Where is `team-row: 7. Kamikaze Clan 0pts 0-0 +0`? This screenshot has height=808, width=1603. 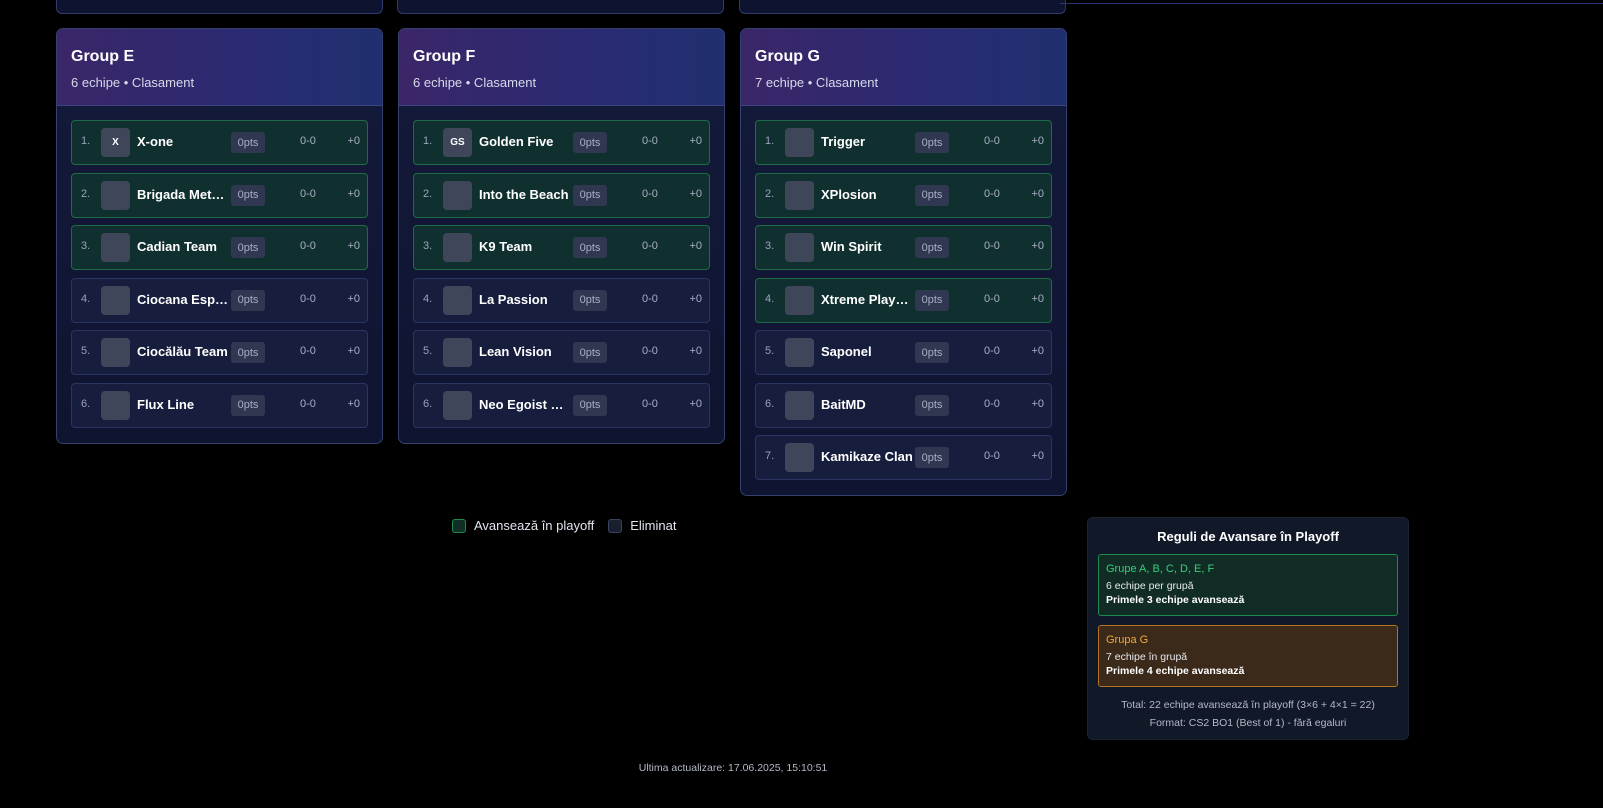
team-row: 7. Kamikaze Clan 0pts 0-0 +0 is located at coordinates (903, 457).